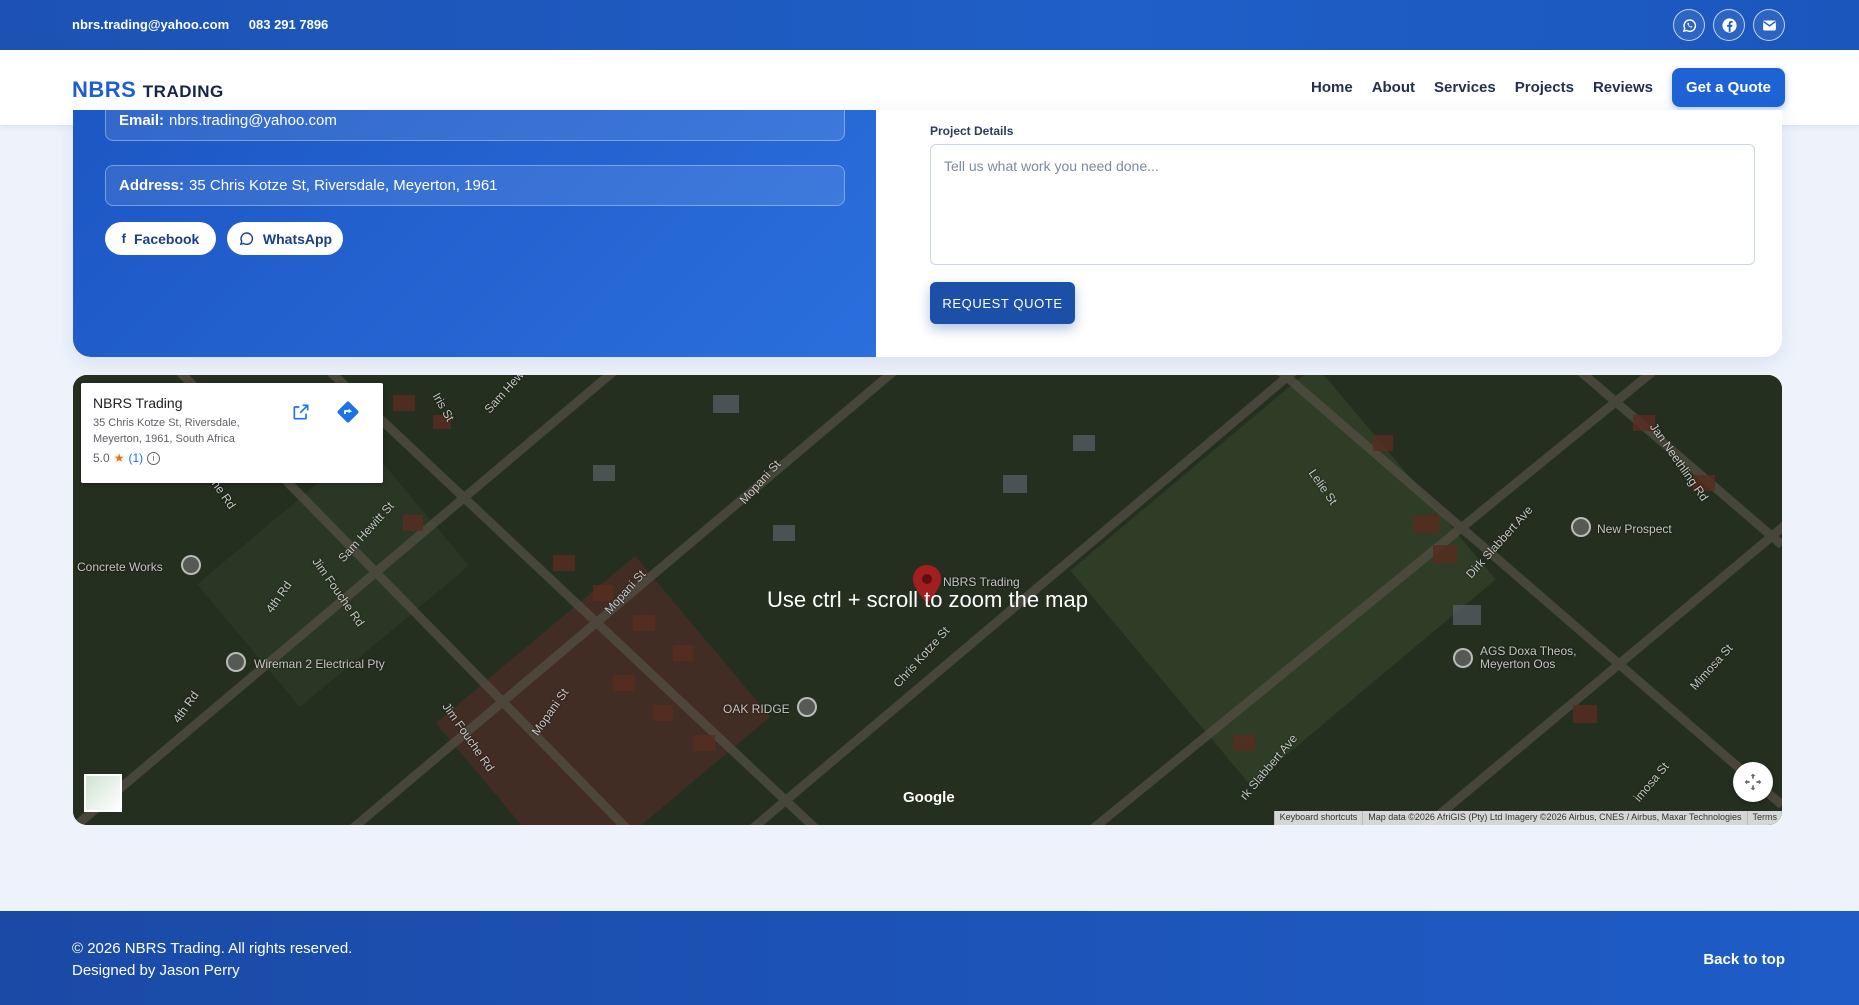 This screenshot has height=1005, width=1859. I want to click on social-links, so click(1729, 25).